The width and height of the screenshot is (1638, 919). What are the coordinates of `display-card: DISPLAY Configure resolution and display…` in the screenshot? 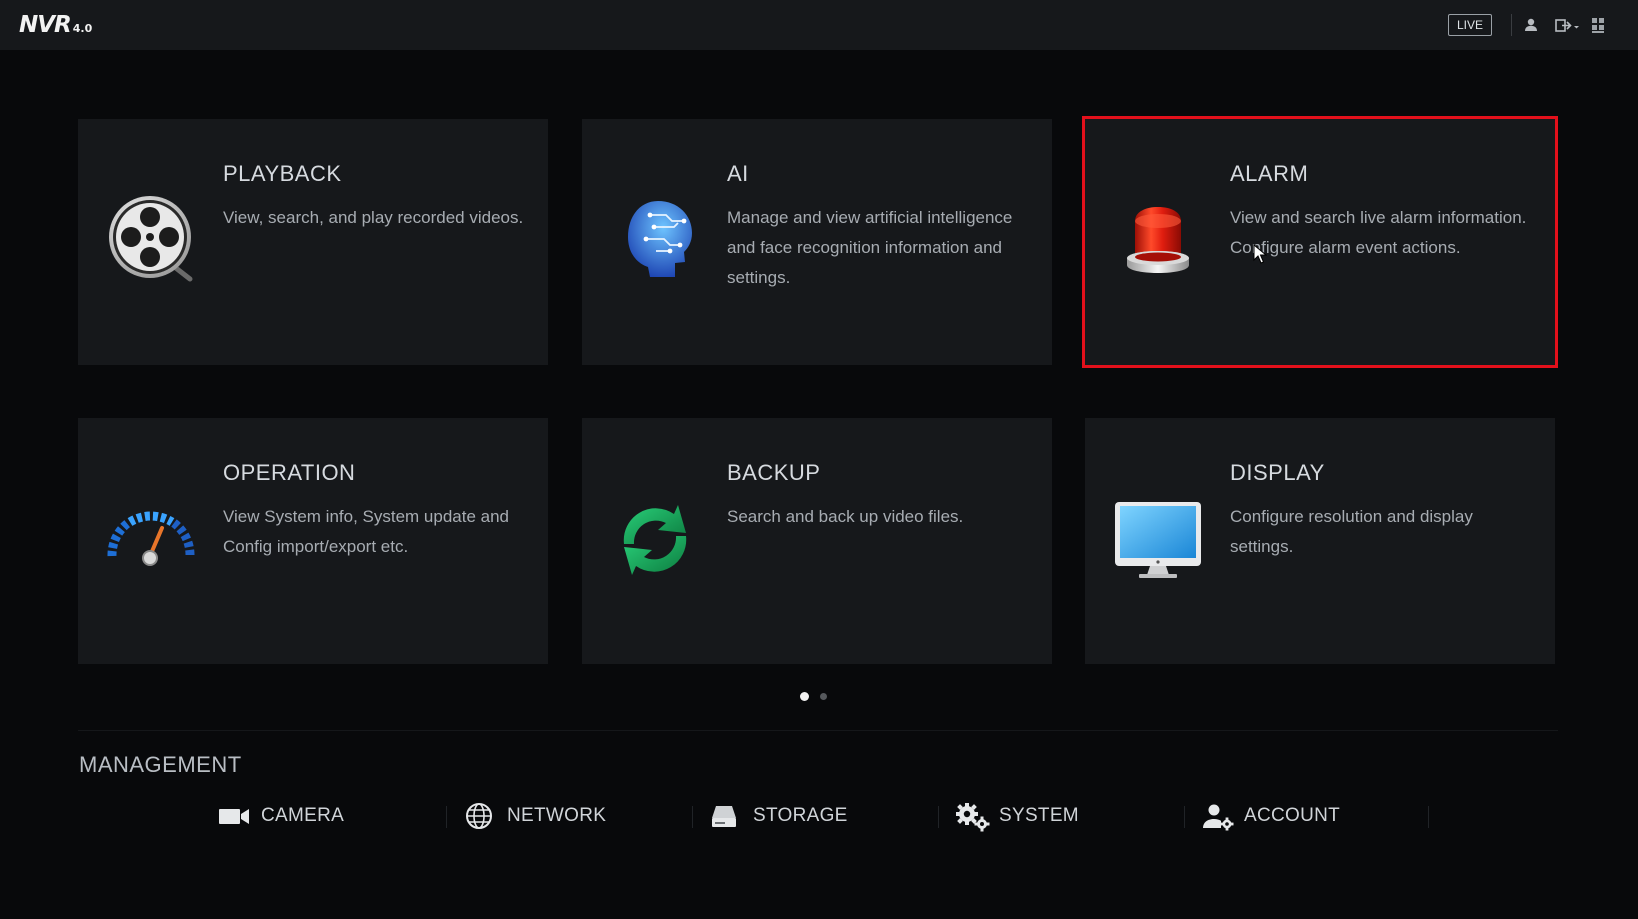 It's located at (1320, 541).